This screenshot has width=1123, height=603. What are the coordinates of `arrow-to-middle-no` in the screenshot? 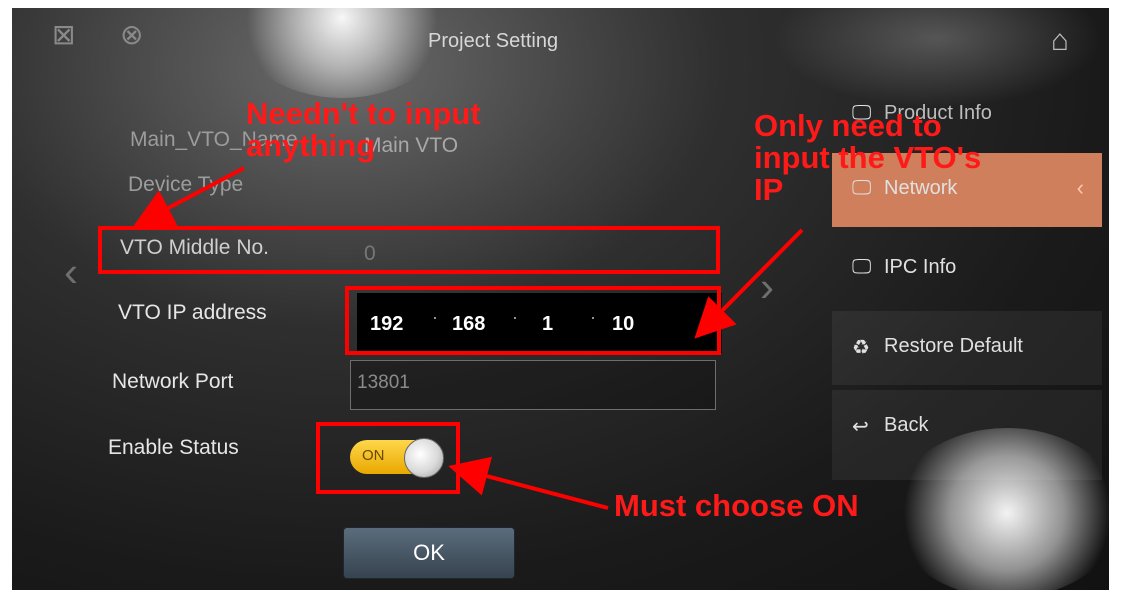 It's located at (188, 196).